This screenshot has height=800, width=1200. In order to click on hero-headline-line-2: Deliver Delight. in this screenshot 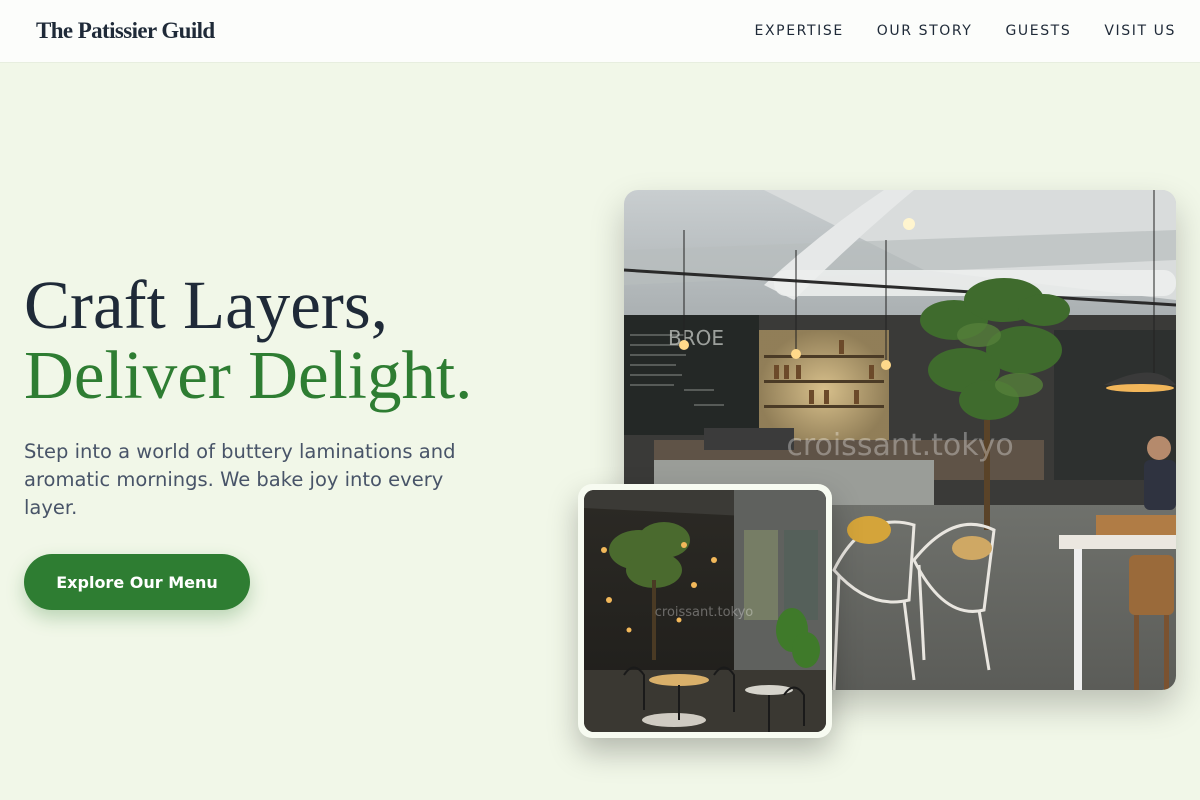, I will do `click(248, 375)`.